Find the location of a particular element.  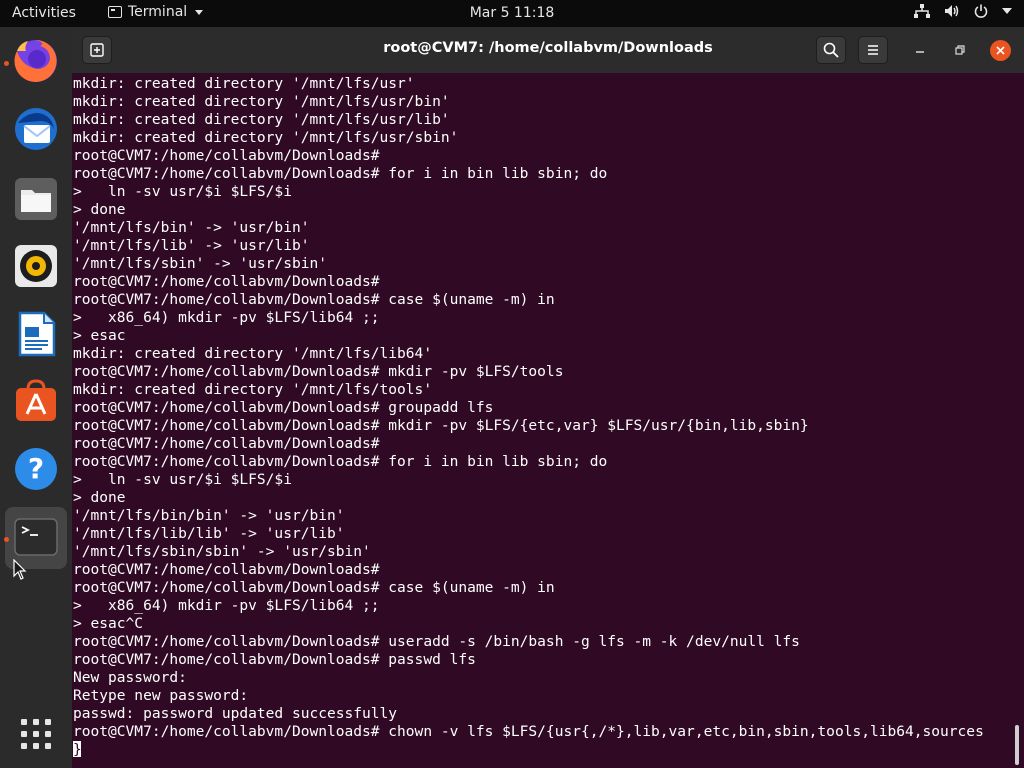

help-icon: ? is located at coordinates (36, 469).